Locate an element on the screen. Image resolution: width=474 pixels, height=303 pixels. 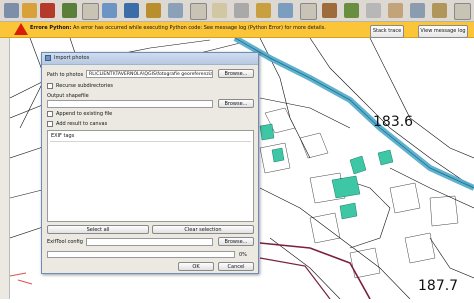
progress-percent: 0% is located at coordinates (243, 255).